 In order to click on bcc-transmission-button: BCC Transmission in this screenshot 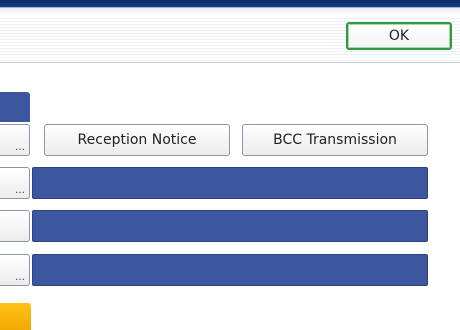, I will do `click(335, 140)`.